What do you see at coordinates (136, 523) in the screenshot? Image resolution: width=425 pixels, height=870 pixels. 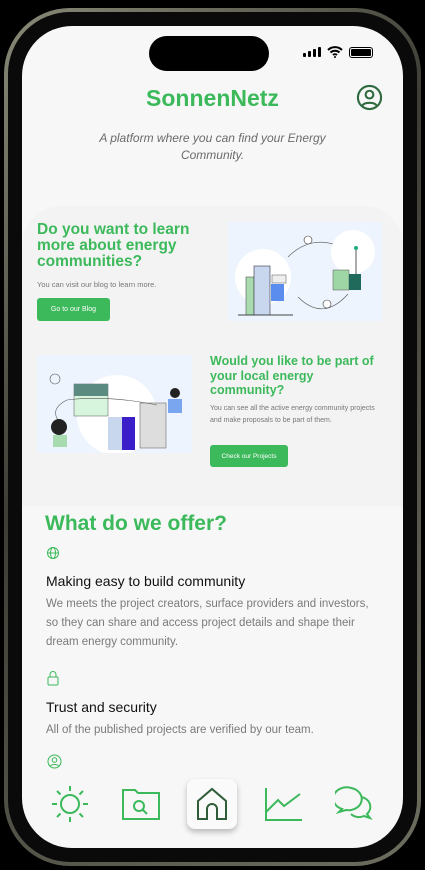 I see `offer-title: What do we offer?` at bounding box center [136, 523].